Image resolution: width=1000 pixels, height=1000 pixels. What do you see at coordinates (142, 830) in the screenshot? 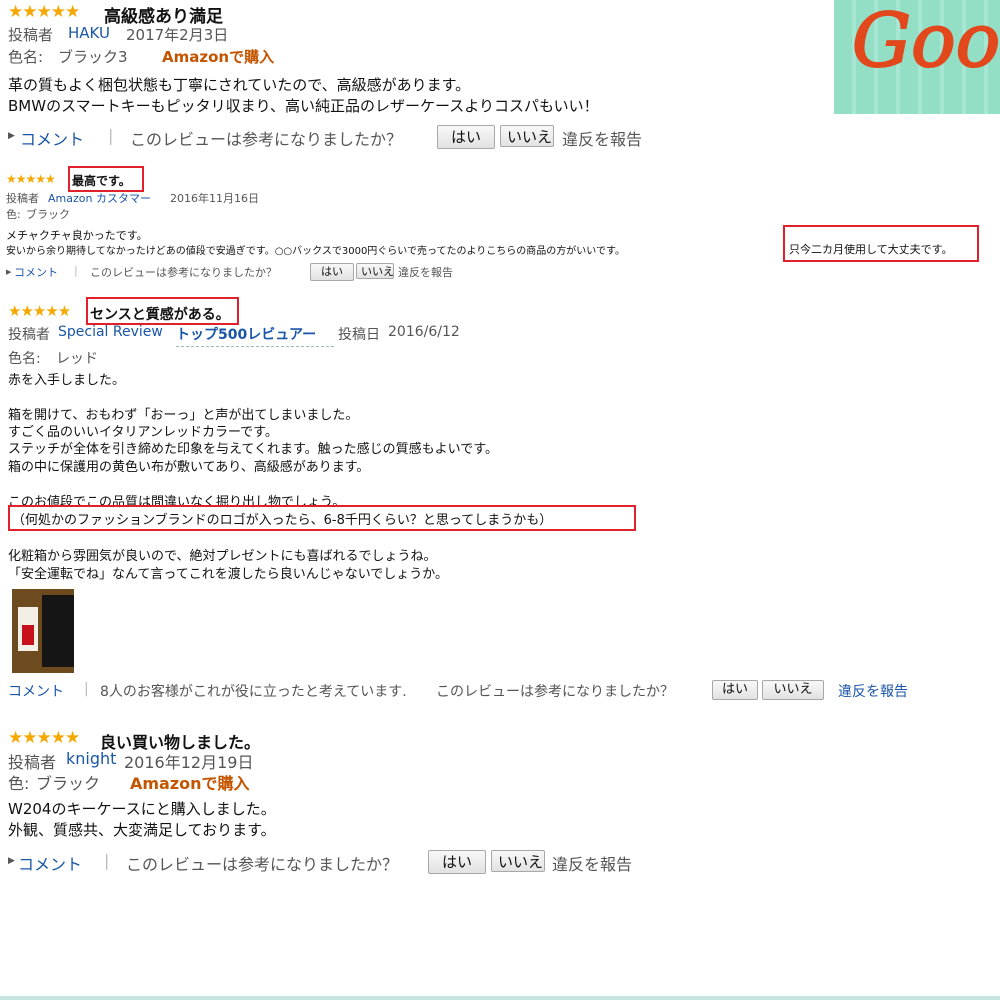
I see `review-body-line: 外観、質感共、大変満足しております。` at bounding box center [142, 830].